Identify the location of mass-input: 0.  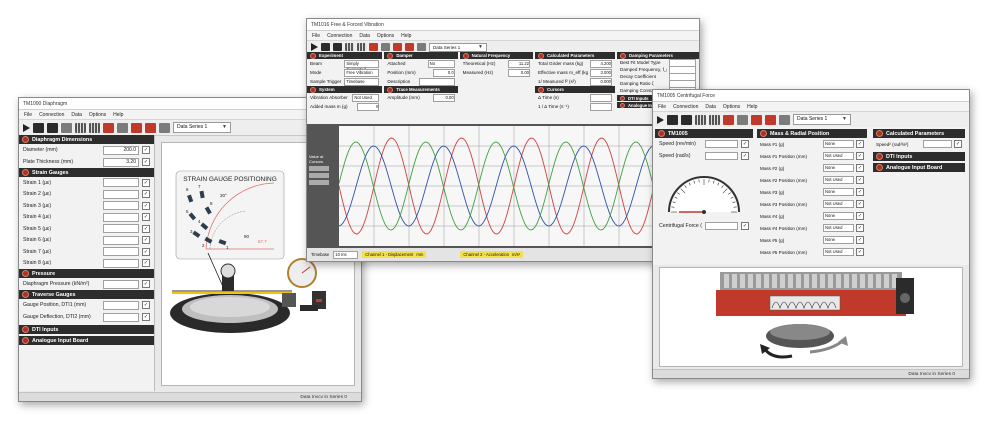
(368, 106).